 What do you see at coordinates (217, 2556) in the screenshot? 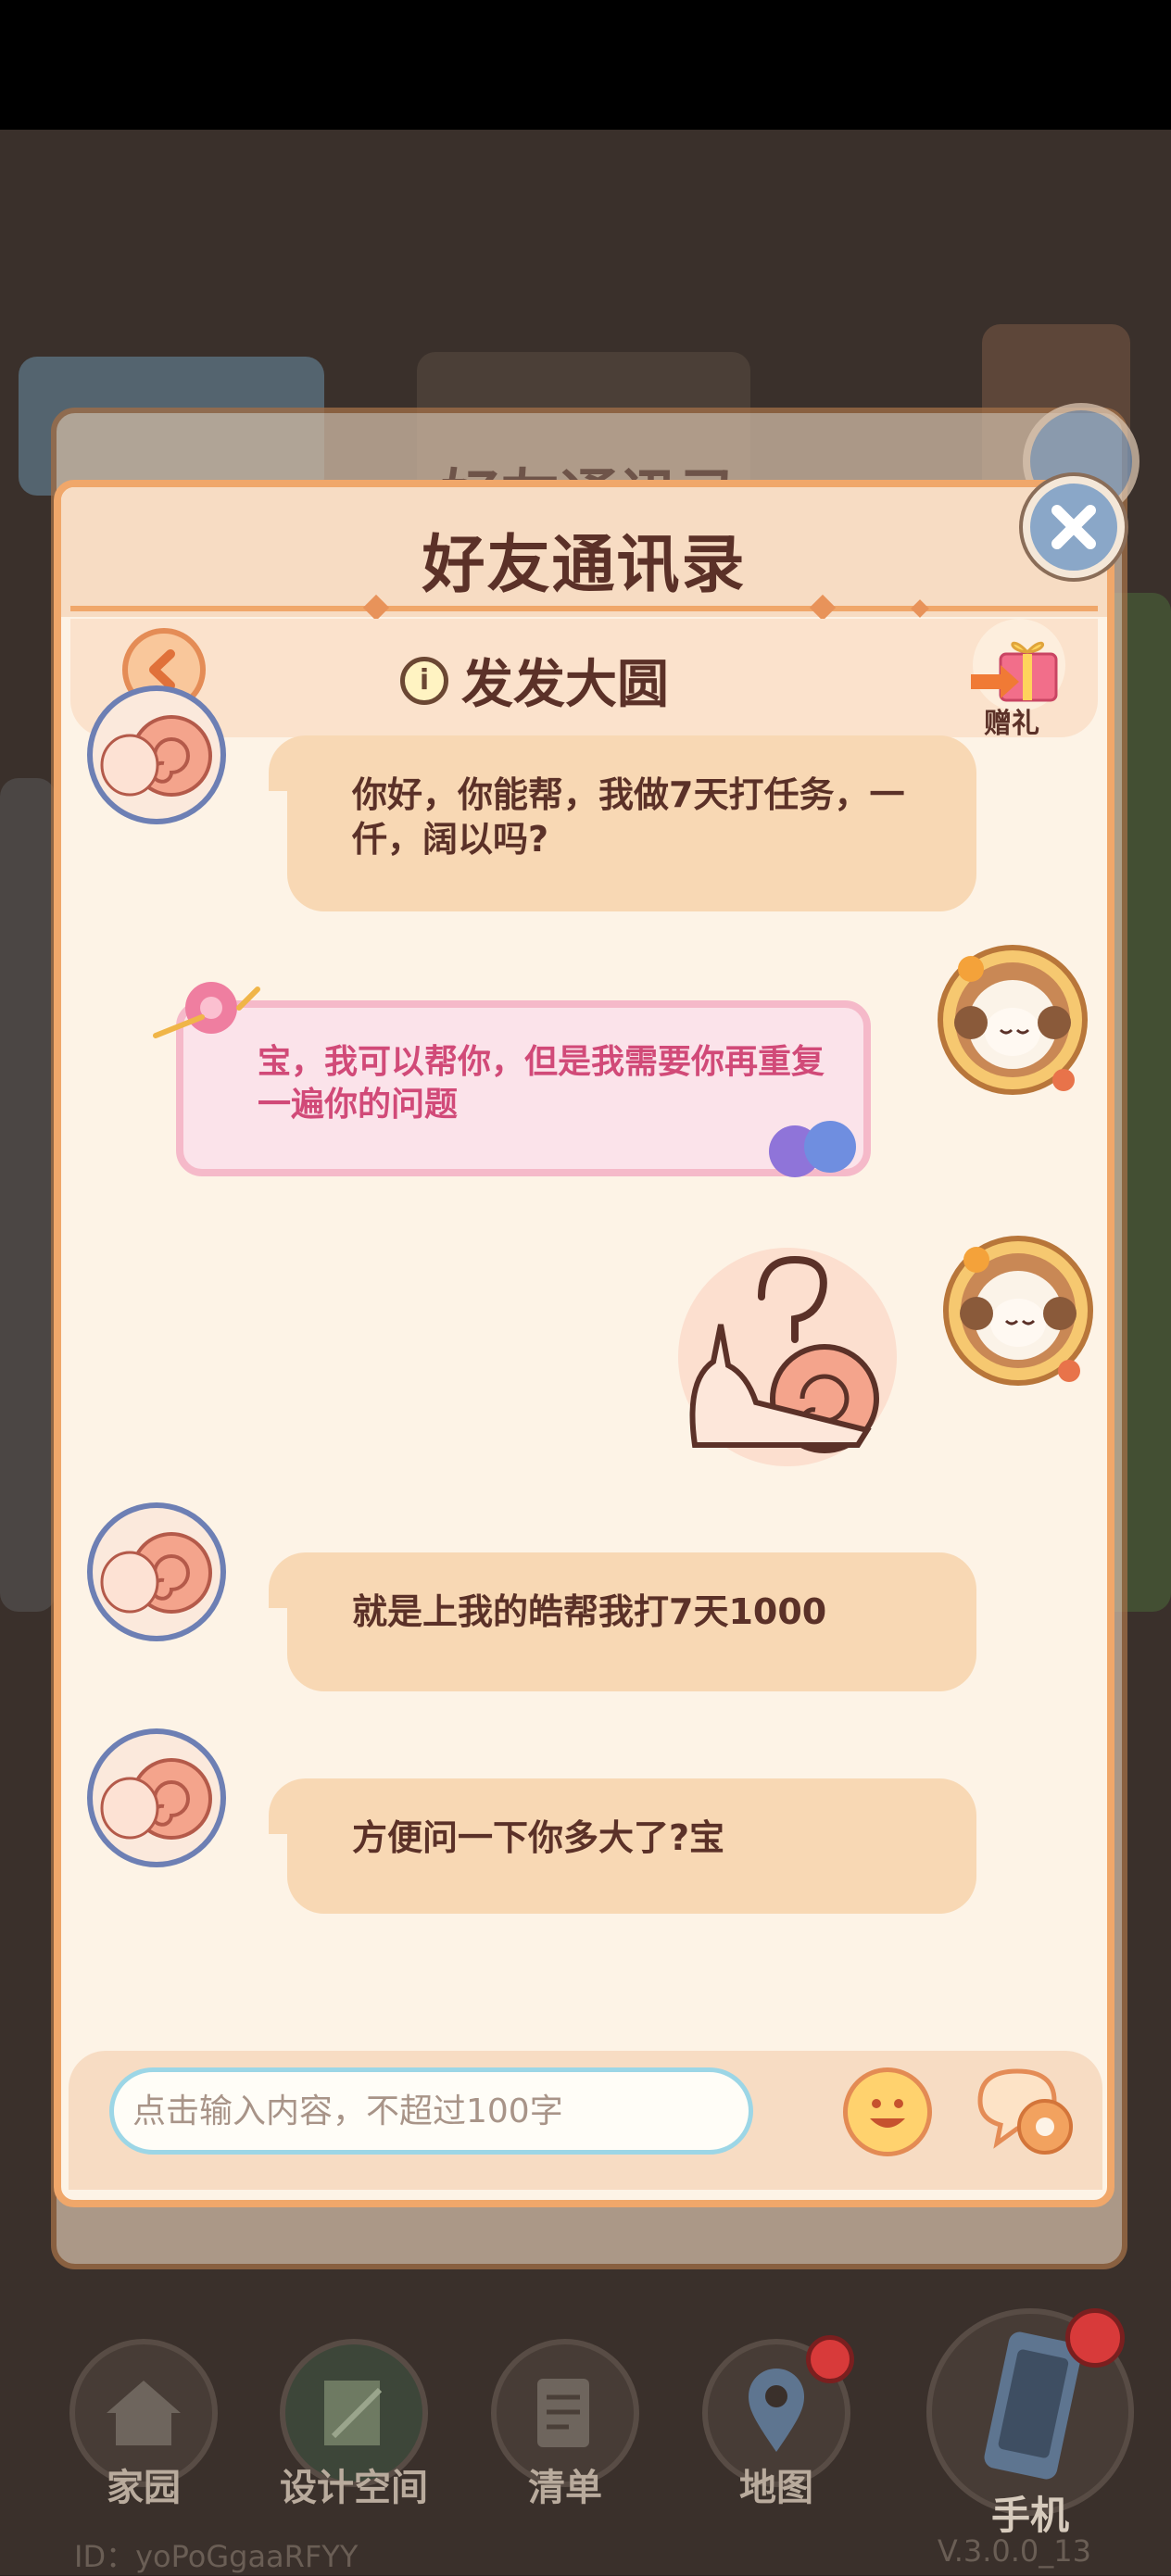
I see `user-id: ID：yoPoGgaaRFYY` at bounding box center [217, 2556].